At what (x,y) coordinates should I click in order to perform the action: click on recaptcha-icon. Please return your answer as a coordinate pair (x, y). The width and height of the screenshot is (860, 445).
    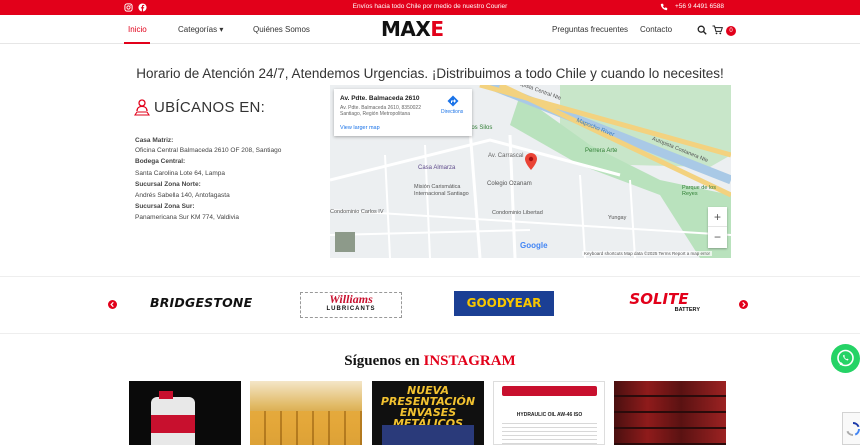
    Looking at the image, I should click on (853, 429).